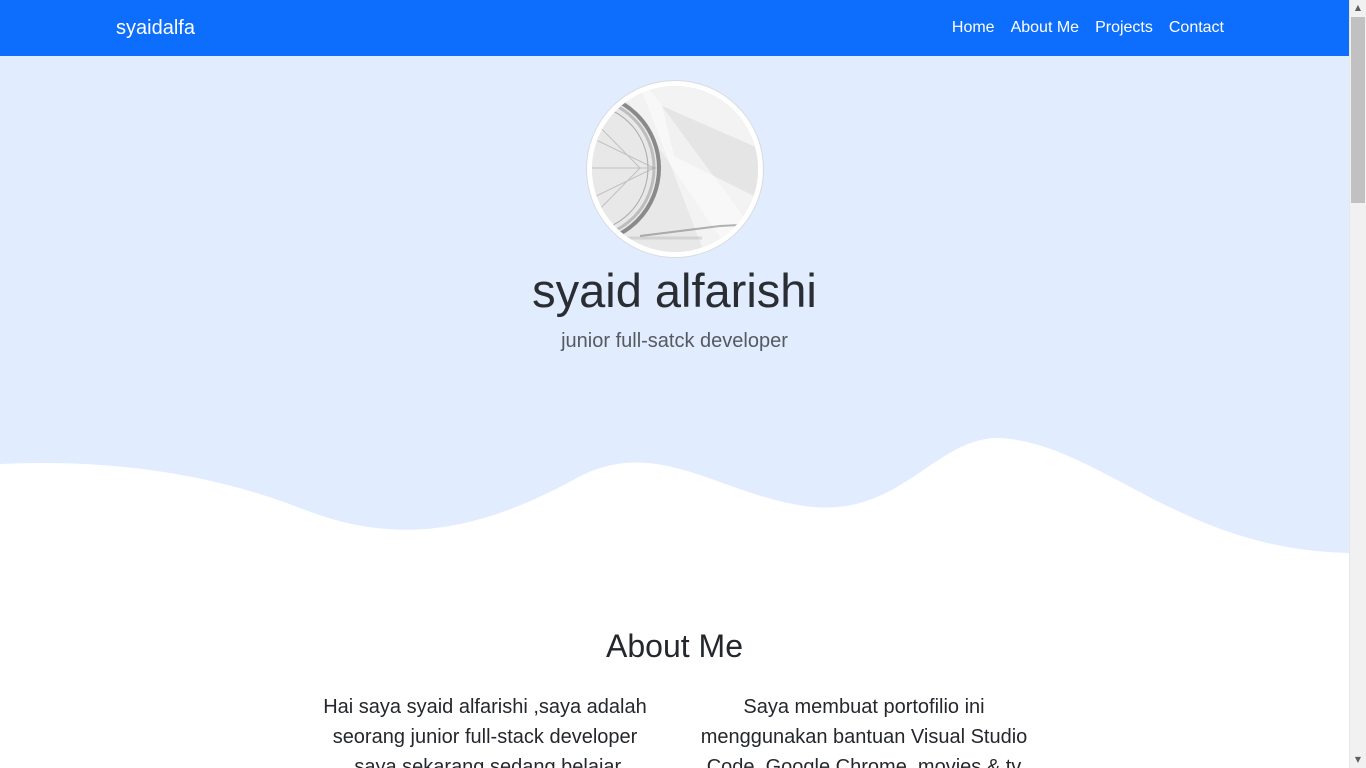 The height and width of the screenshot is (768, 1366). I want to click on profile-role: junior full-satck developer, so click(674, 341).